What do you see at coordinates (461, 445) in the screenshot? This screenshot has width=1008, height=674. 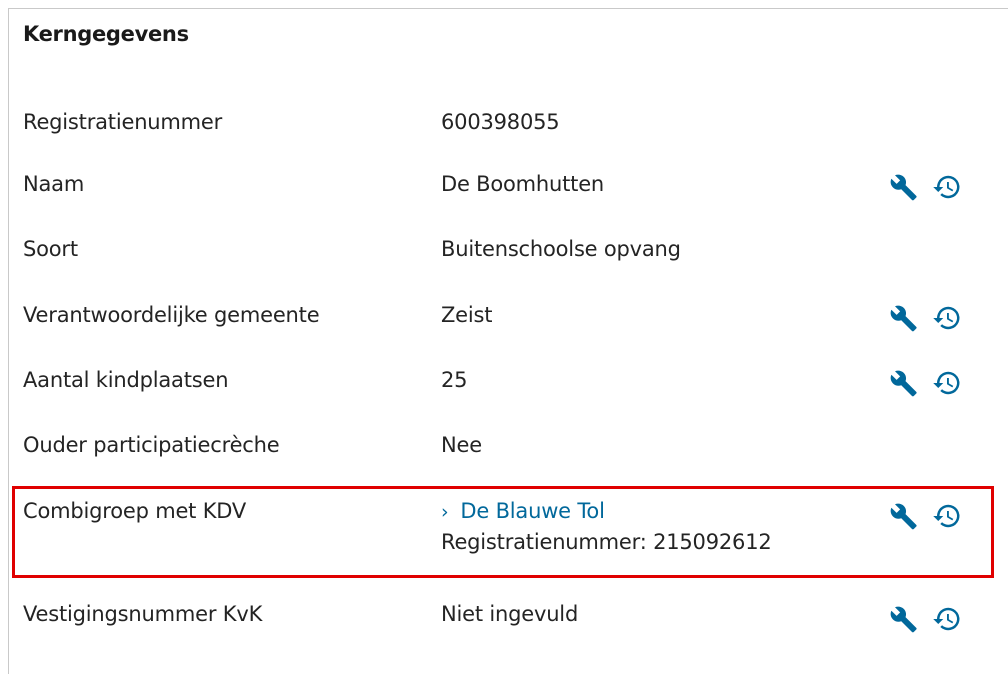 I see `row-value: Nee` at bounding box center [461, 445].